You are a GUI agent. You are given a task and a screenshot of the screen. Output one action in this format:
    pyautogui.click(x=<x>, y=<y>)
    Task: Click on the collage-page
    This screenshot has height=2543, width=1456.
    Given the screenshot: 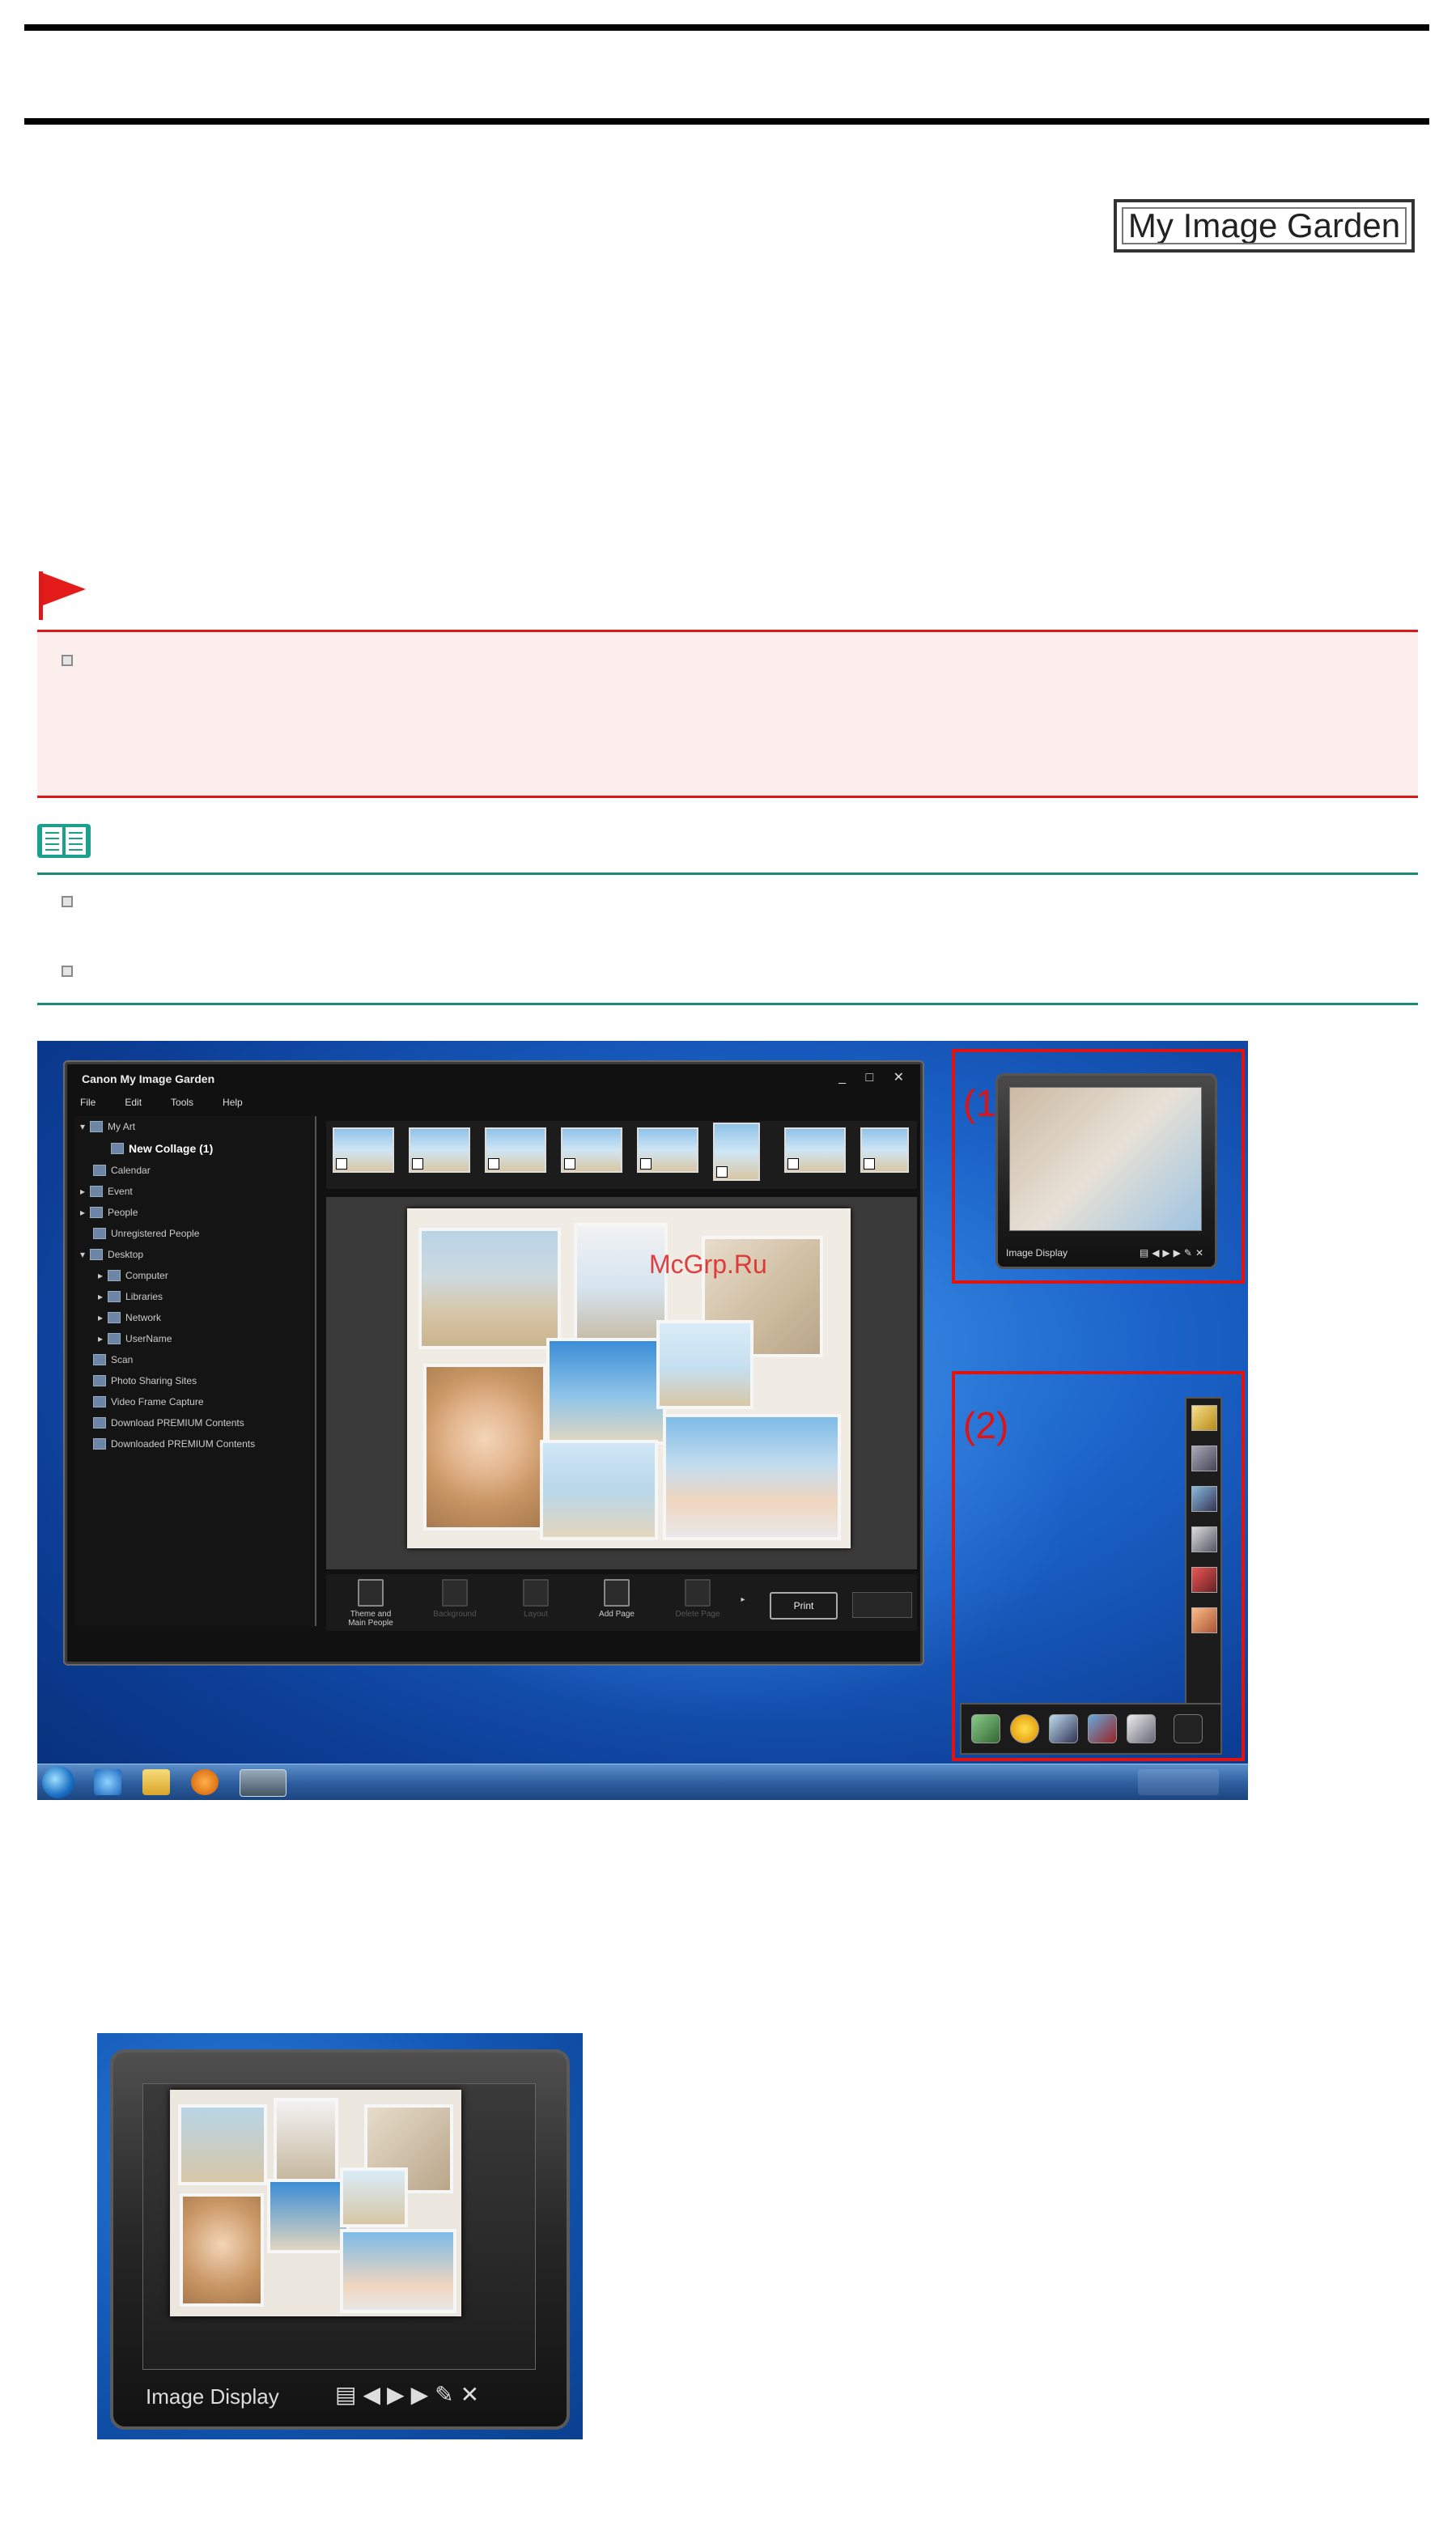 What is the action you would take?
    pyautogui.click(x=629, y=1378)
    